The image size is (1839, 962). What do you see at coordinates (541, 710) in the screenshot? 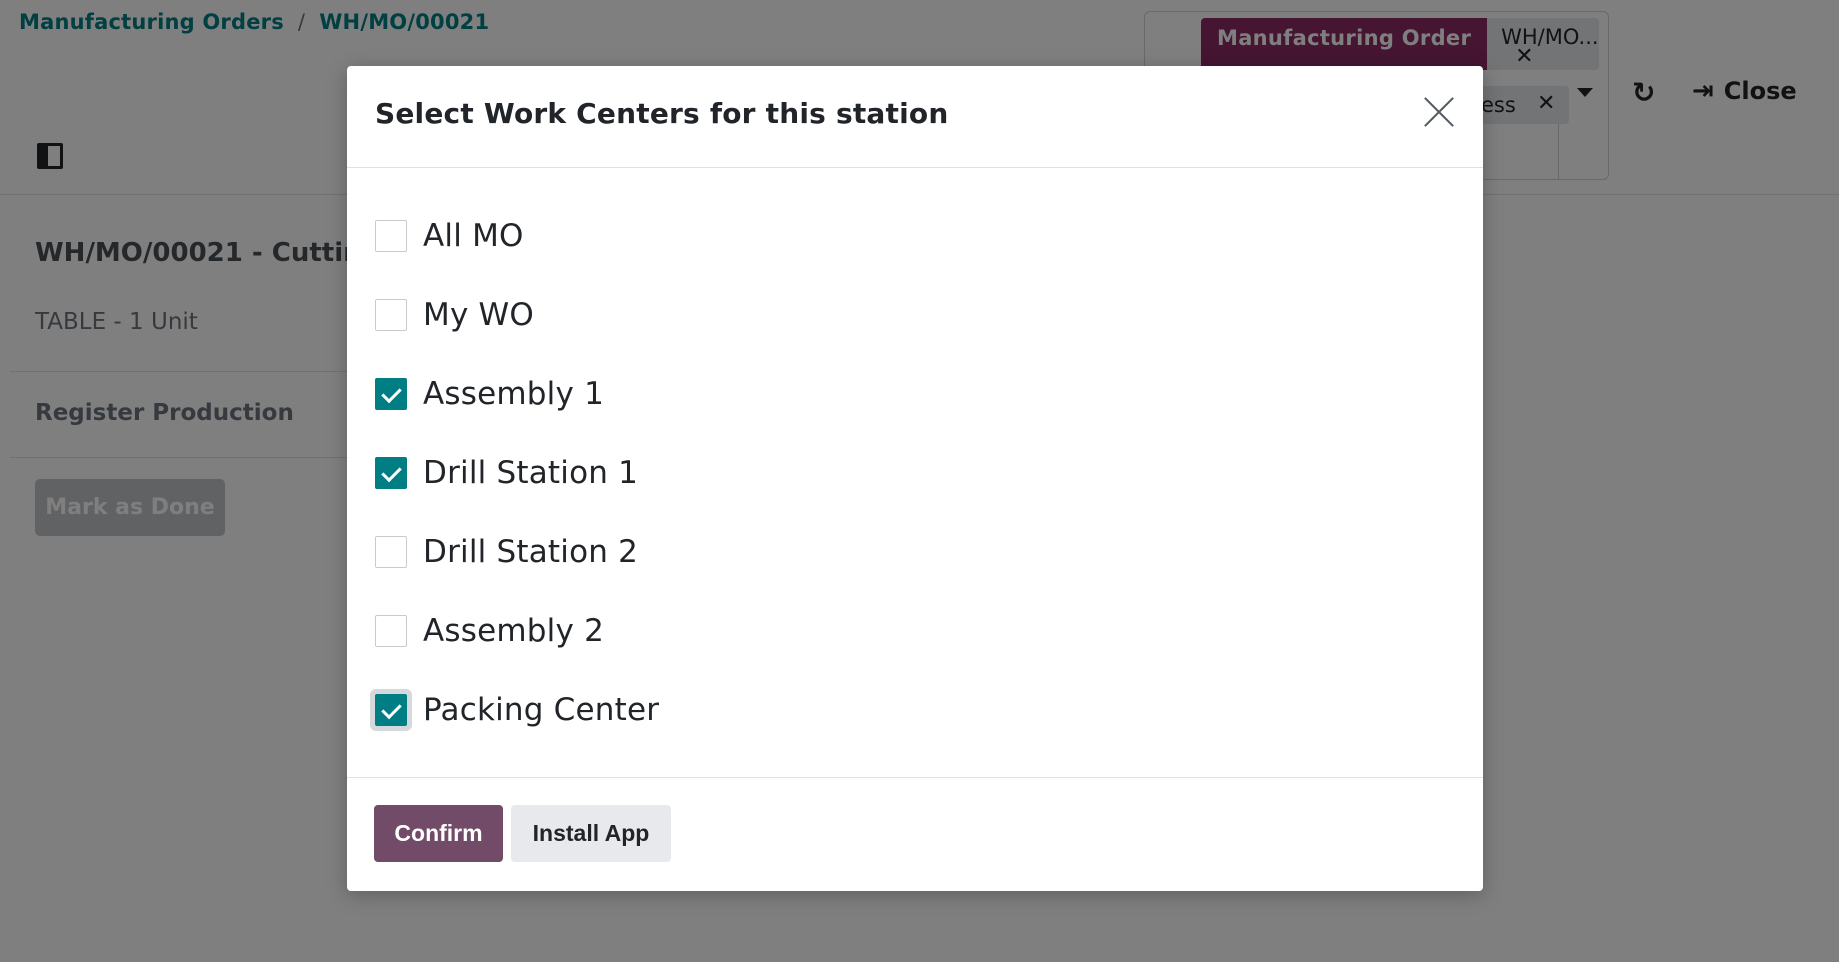
I see `option-label: Packing Center` at bounding box center [541, 710].